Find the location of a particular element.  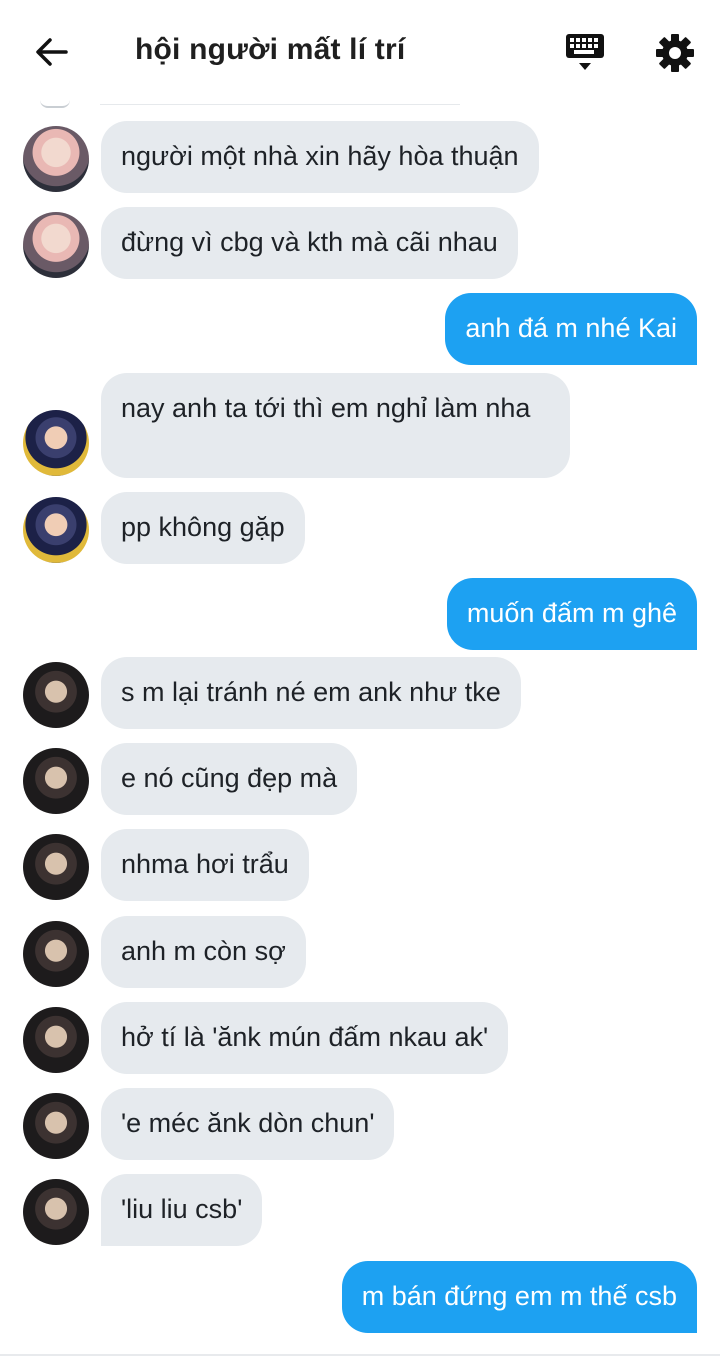

back-button is located at coordinates (52, 52).